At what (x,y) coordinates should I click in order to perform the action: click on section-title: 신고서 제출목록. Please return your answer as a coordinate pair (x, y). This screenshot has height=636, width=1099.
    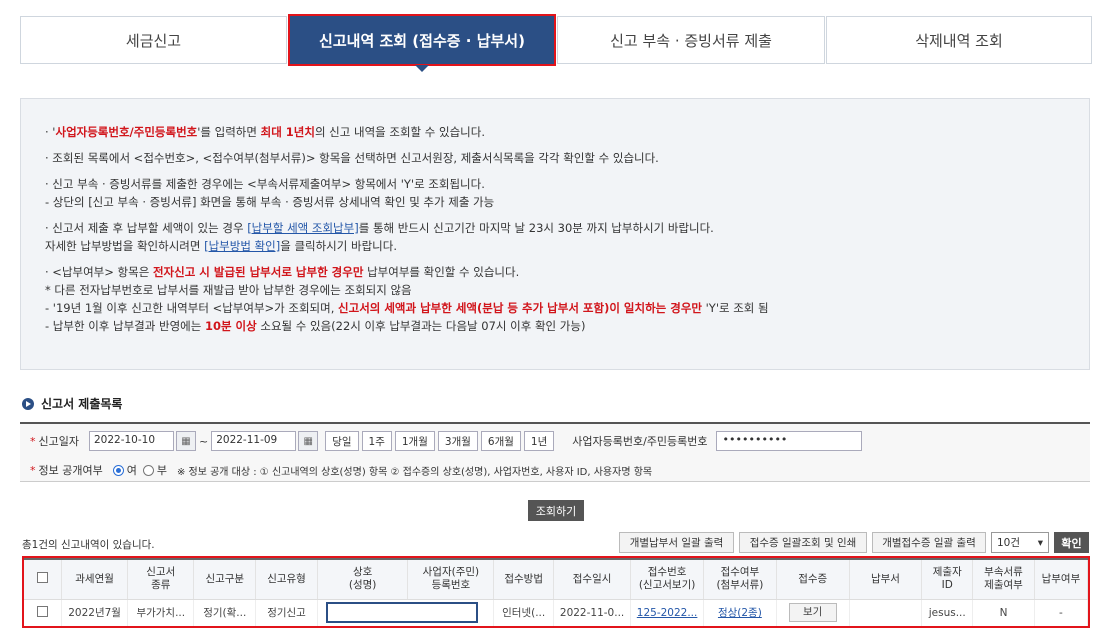
    Looking at the image, I should click on (72, 403).